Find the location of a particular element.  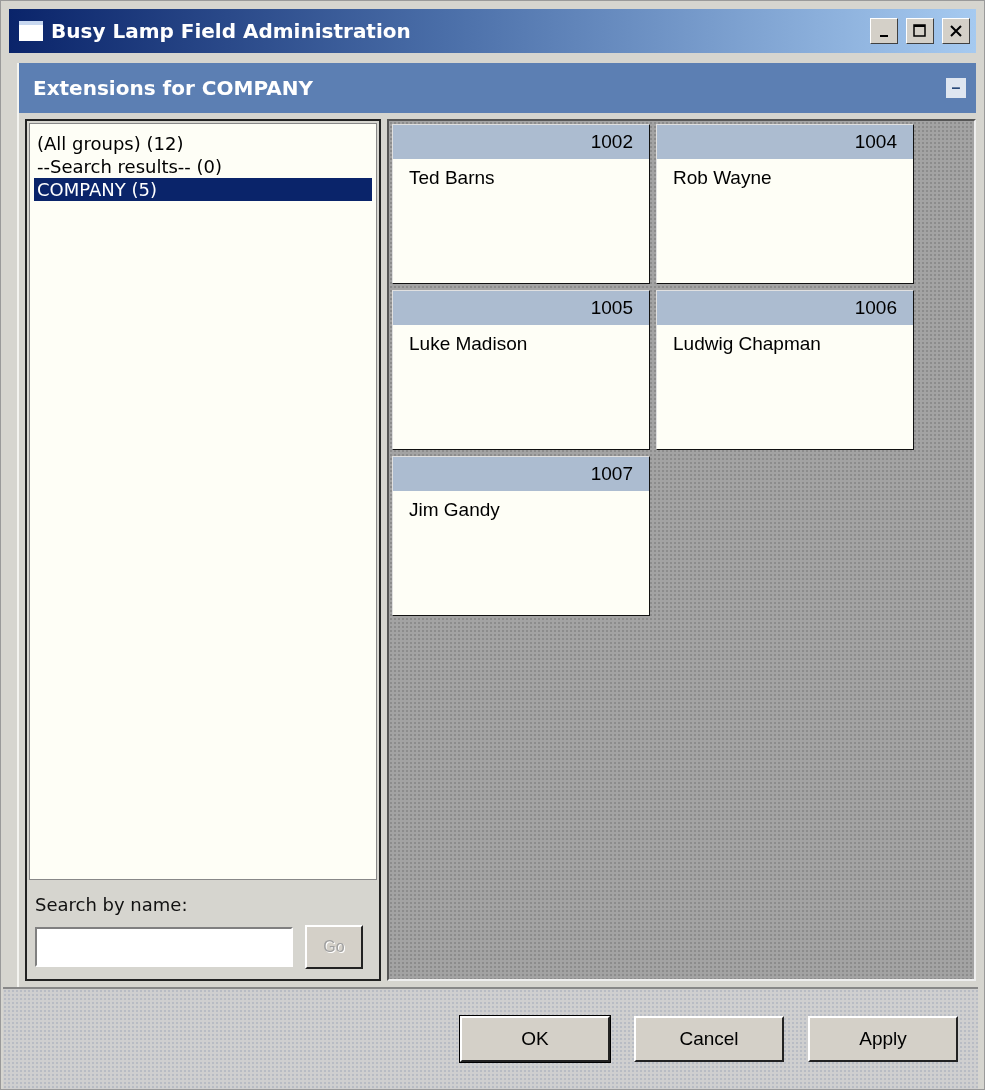

extension-name: Jim Gandy is located at coordinates (454, 510).